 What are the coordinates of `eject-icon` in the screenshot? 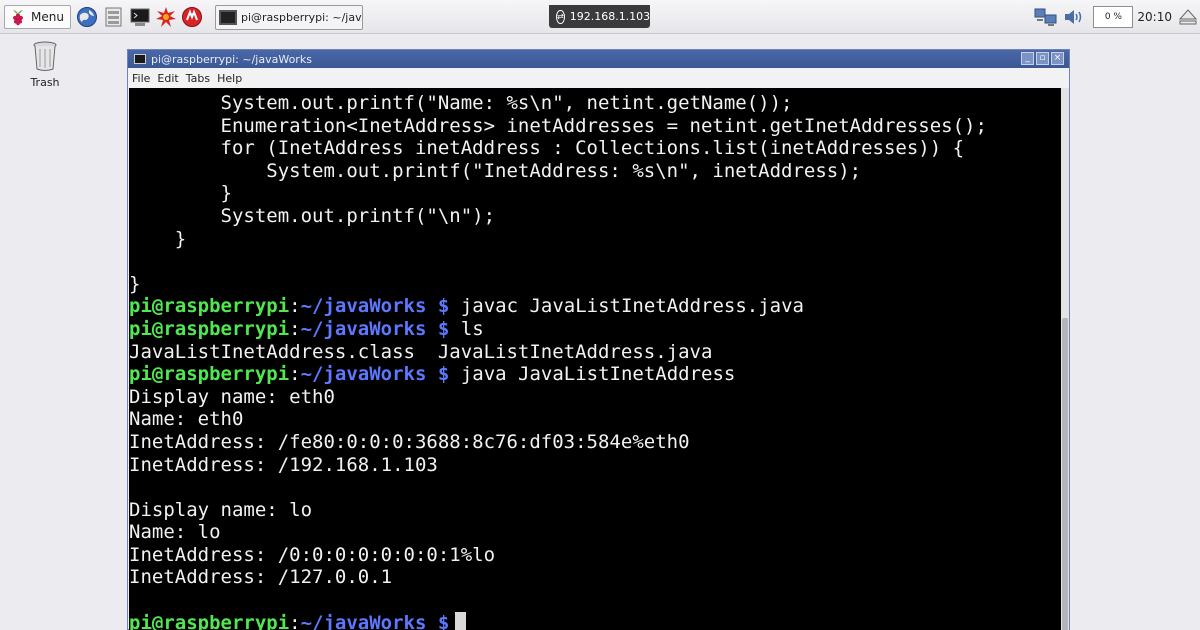 It's located at (1188, 17).